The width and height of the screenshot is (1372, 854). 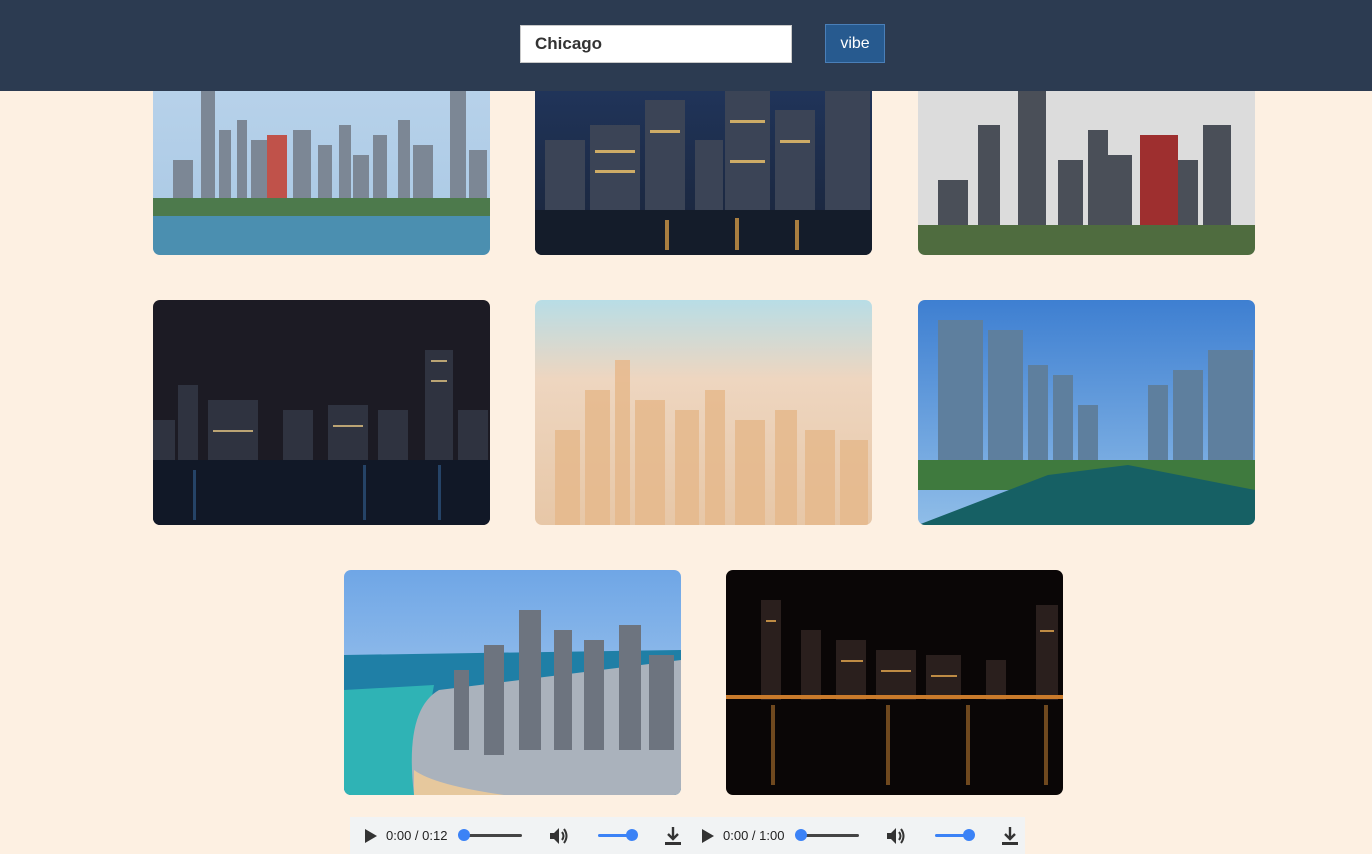 What do you see at coordinates (417, 835) in the screenshot?
I see `audio-time: 0:00 / 0:12` at bounding box center [417, 835].